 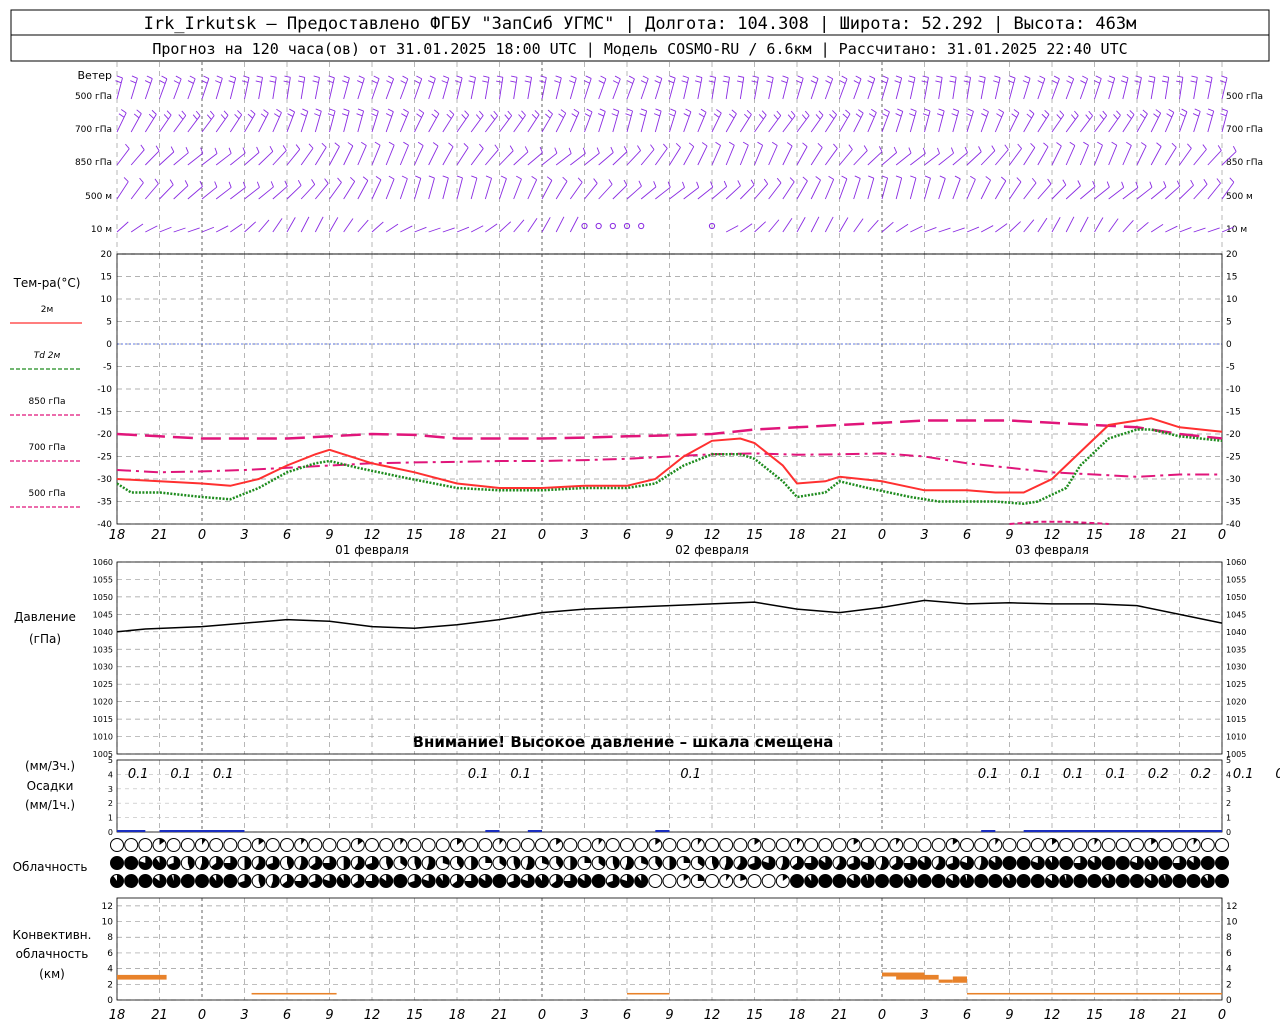 I want to click on time-tick: 6, so click(x=627, y=535).